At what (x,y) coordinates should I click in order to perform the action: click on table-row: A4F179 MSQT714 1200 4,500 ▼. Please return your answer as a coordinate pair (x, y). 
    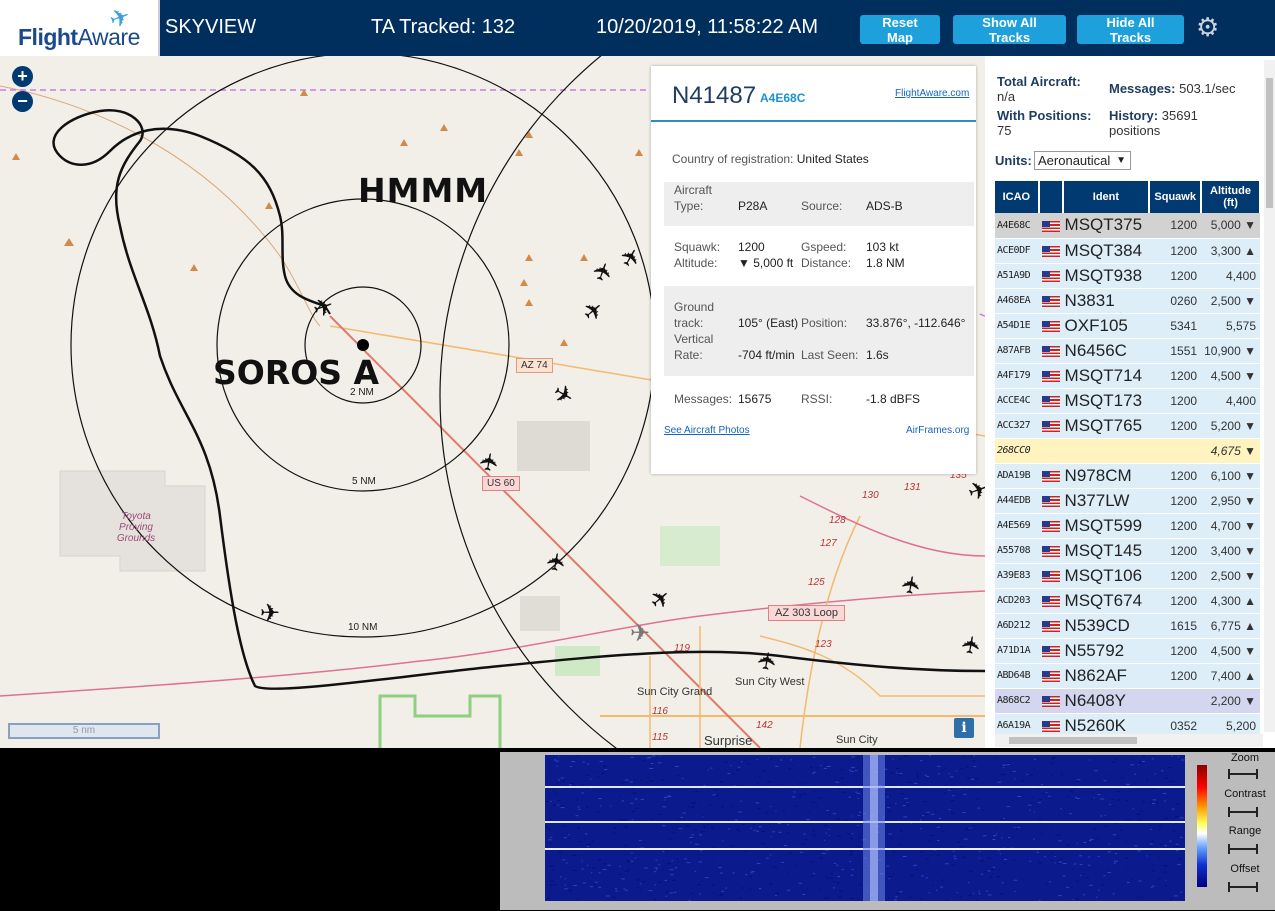
    Looking at the image, I should click on (1127, 376).